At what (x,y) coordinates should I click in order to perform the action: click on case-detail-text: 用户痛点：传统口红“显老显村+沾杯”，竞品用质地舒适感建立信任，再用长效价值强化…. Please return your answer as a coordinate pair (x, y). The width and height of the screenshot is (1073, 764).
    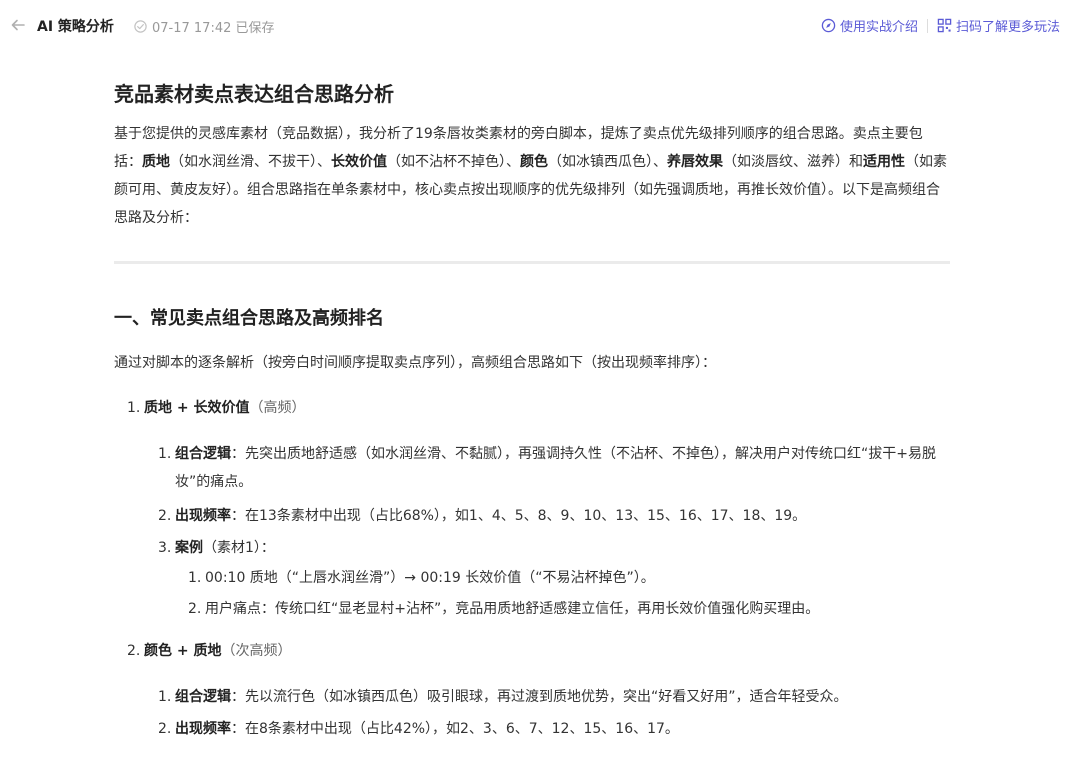
    Looking at the image, I should click on (512, 609).